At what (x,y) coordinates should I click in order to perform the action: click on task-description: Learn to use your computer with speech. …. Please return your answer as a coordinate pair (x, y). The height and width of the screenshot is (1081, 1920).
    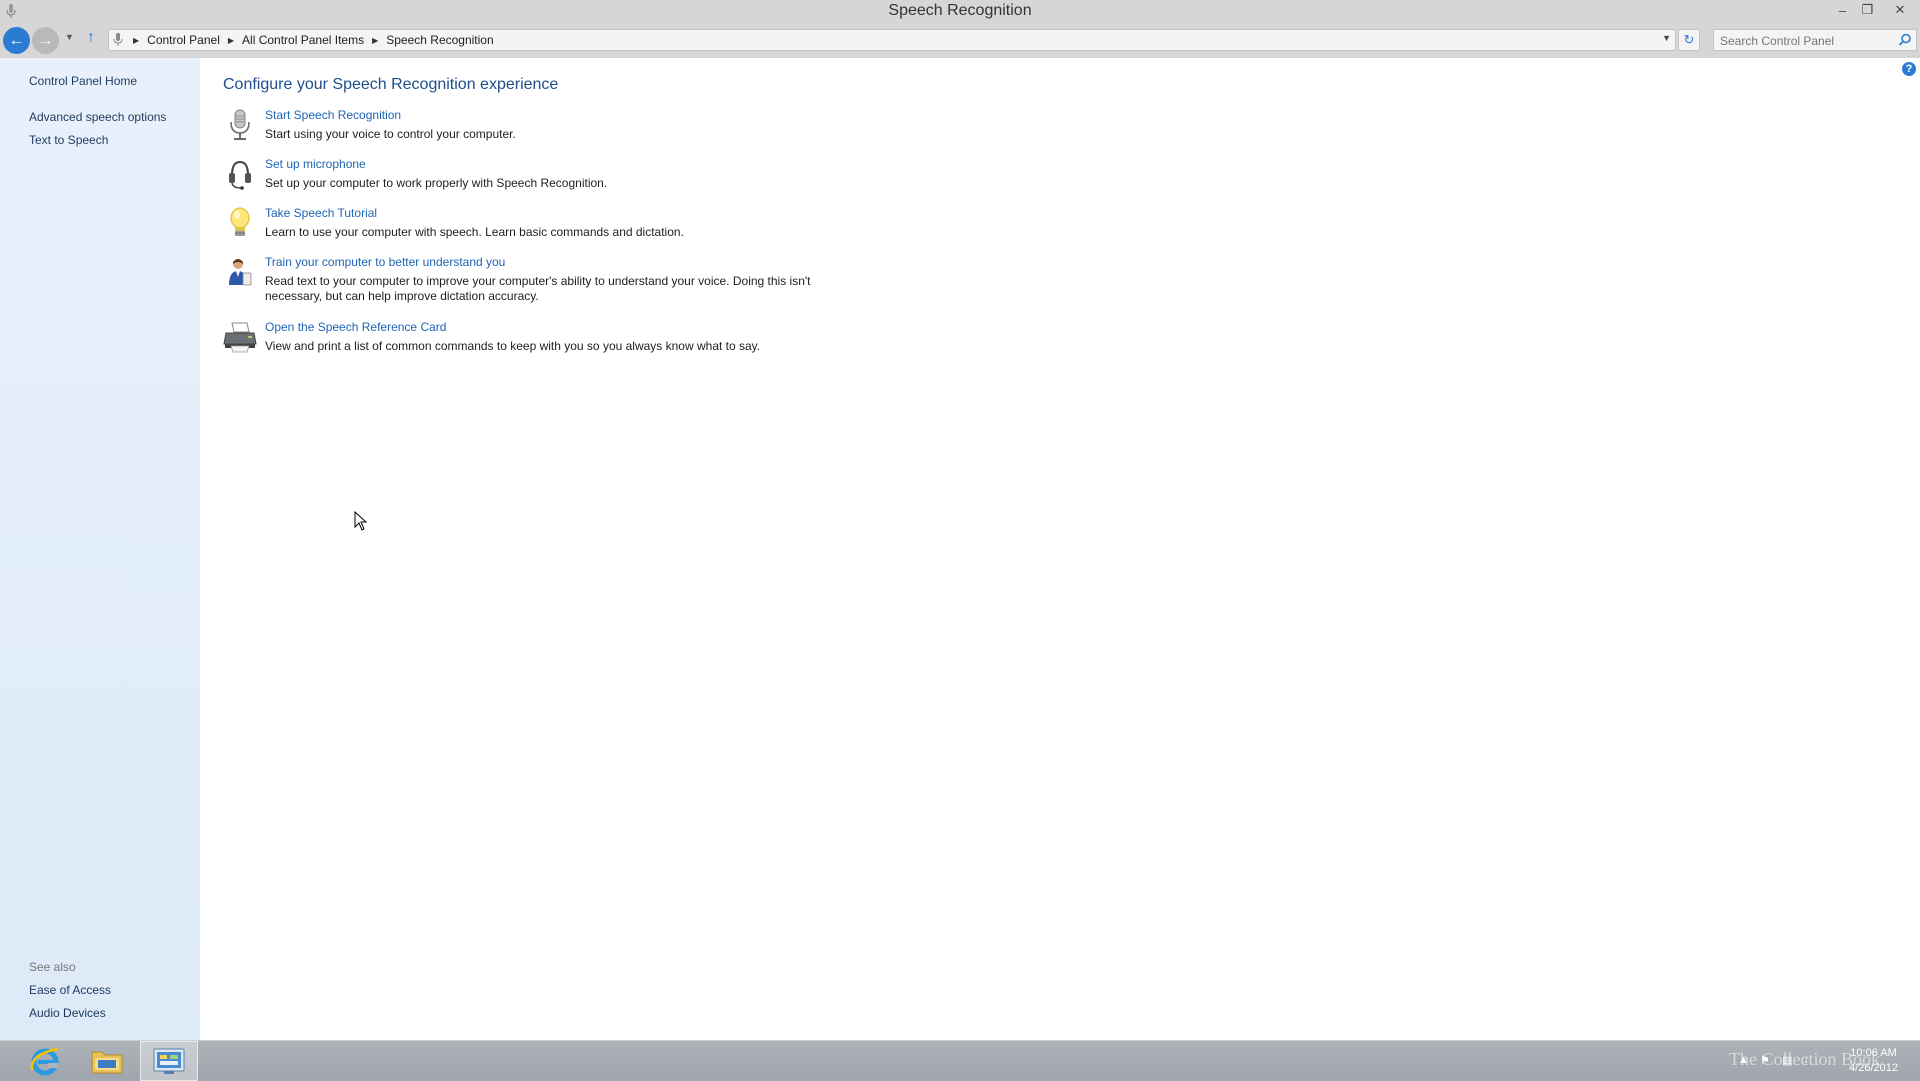
    Looking at the image, I should click on (474, 232).